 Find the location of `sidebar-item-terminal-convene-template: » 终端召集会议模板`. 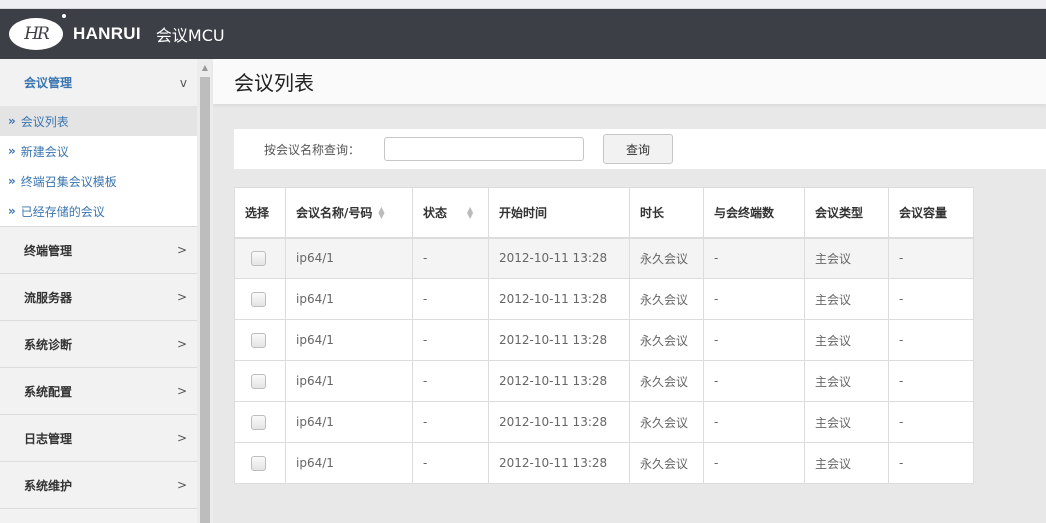

sidebar-item-terminal-convene-template: » 终端召集会议模板 is located at coordinates (98, 181).